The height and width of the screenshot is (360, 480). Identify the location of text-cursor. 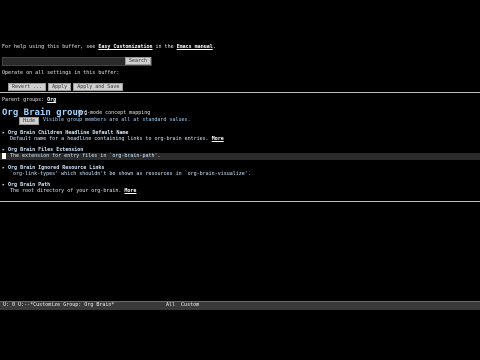
(4, 156).